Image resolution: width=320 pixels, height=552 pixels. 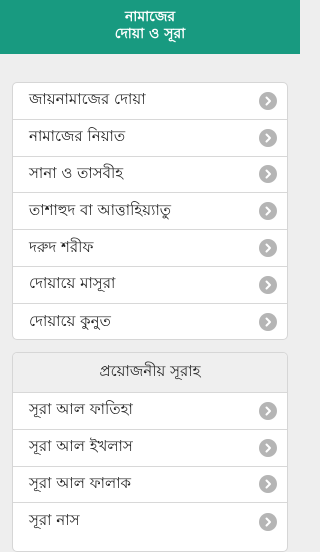 I want to click on header-title-line2: দোয়া ও সূরা, so click(x=150, y=34).